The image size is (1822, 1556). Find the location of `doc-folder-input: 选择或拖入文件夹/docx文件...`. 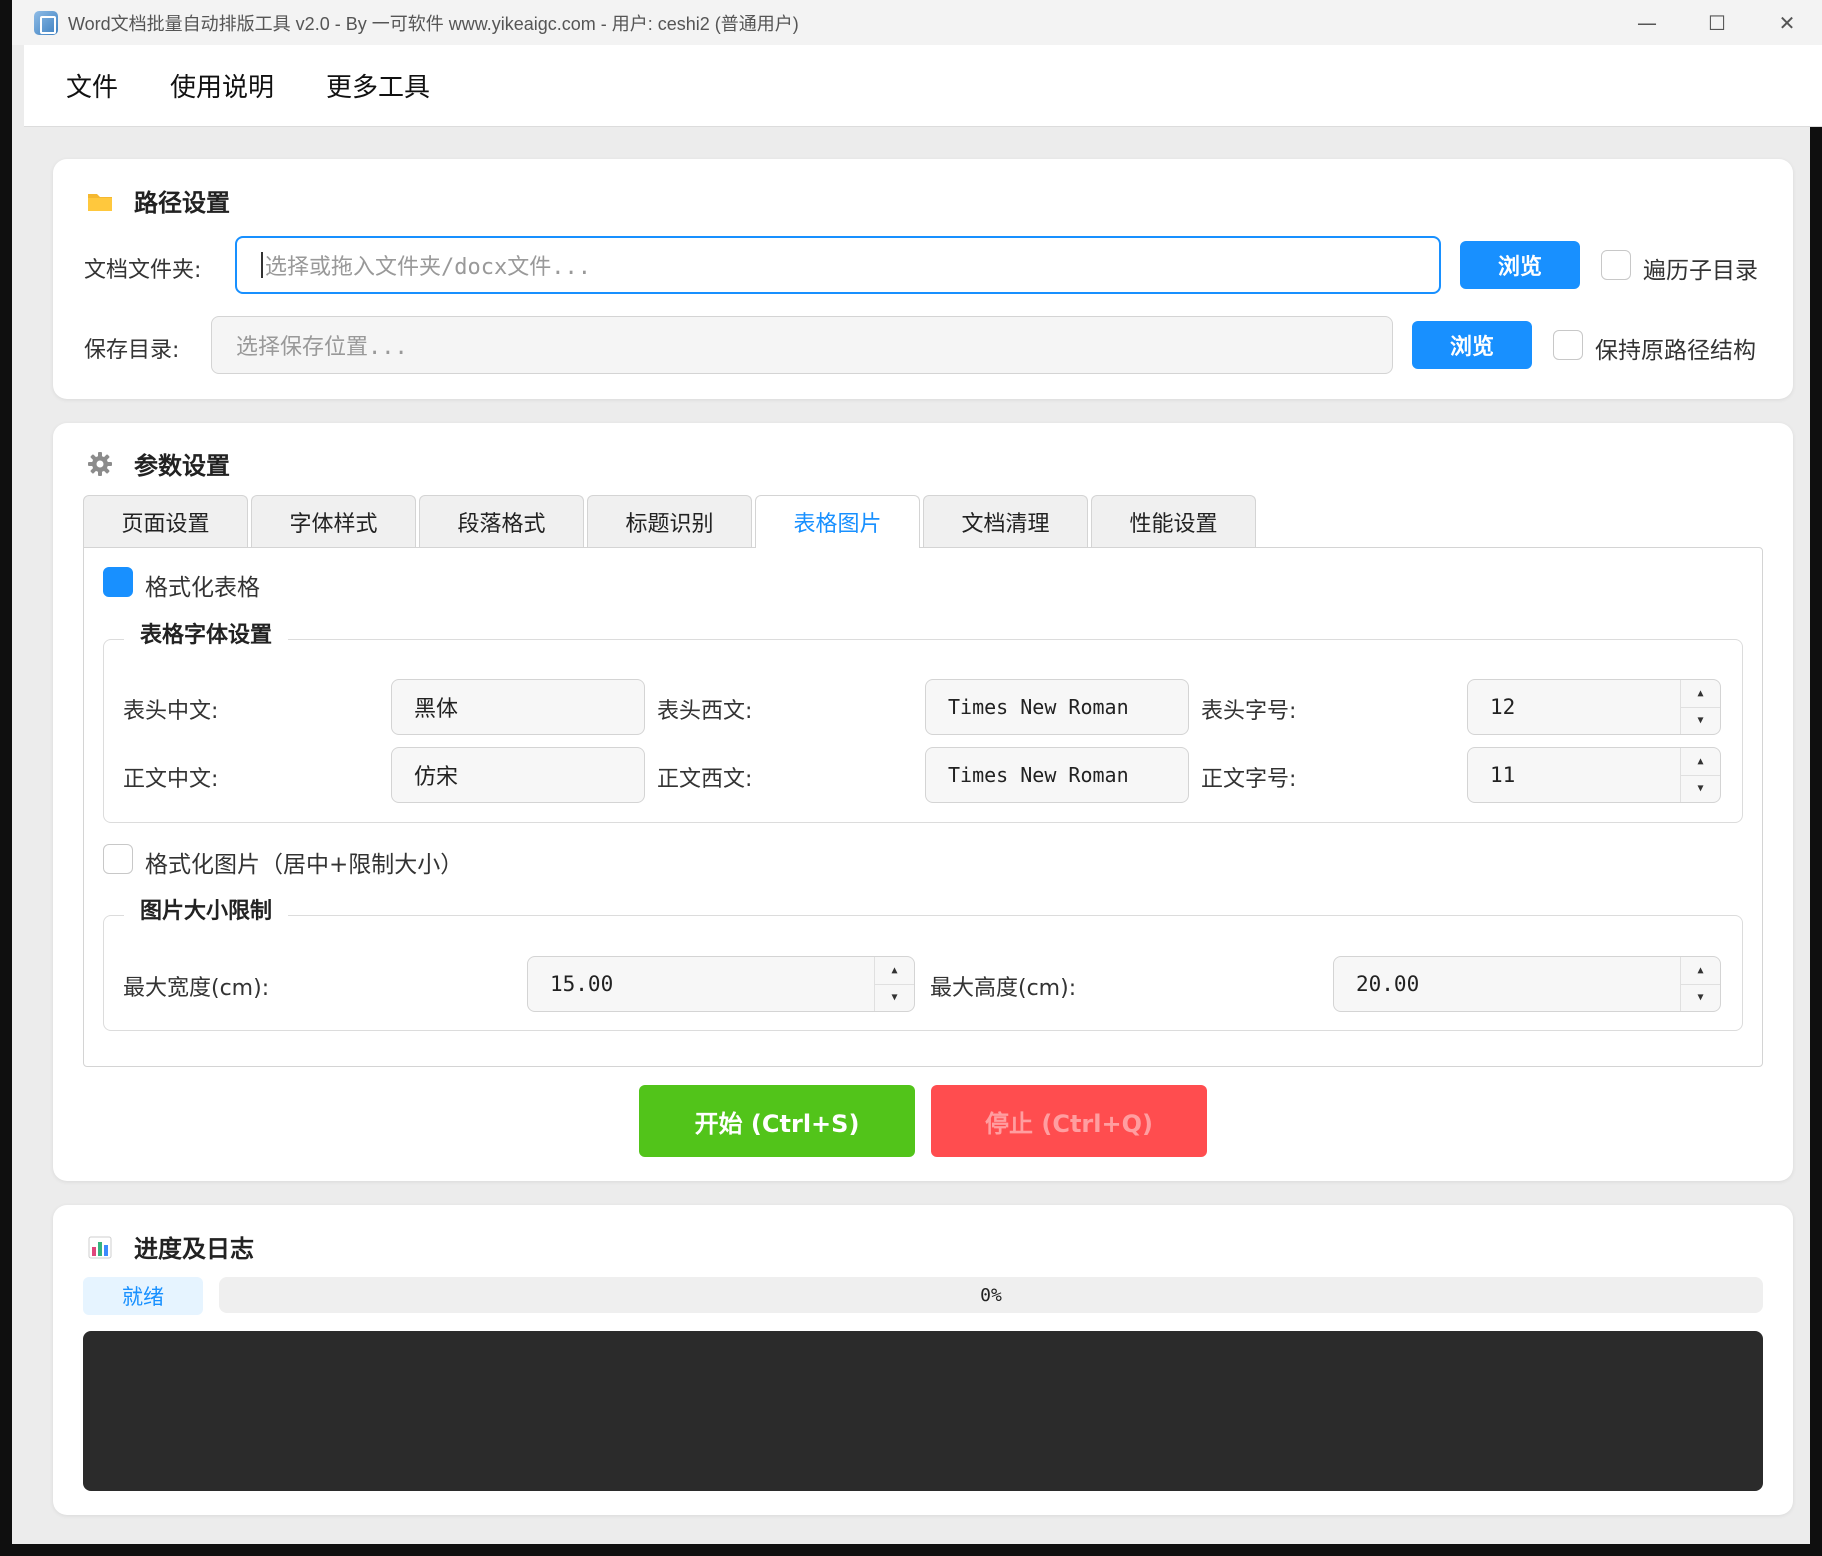

doc-folder-input: 选择或拖入文件夹/docx文件... is located at coordinates (838, 265).